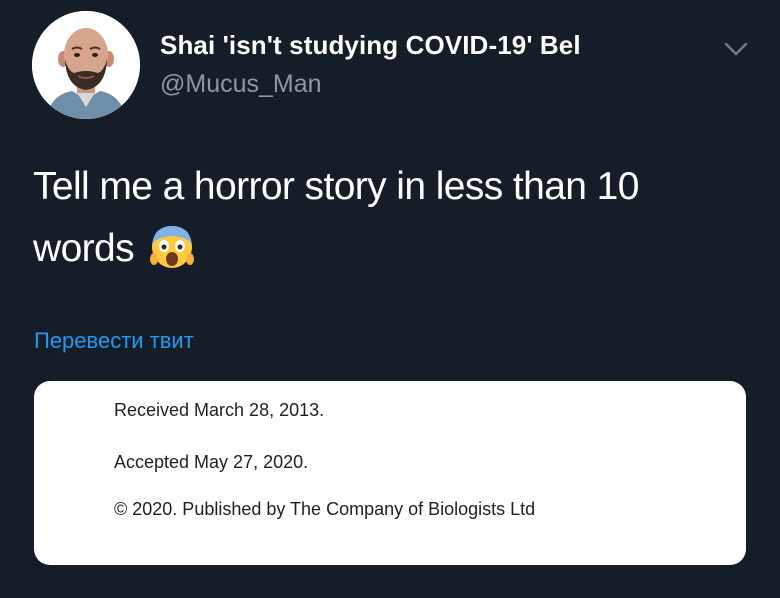 This screenshot has width=780, height=598. Describe the element at coordinates (370, 45) in the screenshot. I see `display-name: Shai 'isn't studying COVID-19' Bel` at that location.